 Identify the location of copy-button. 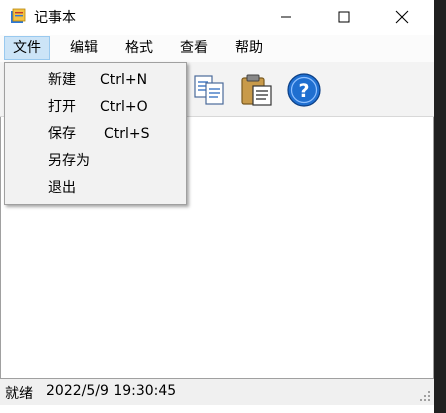
(210, 90).